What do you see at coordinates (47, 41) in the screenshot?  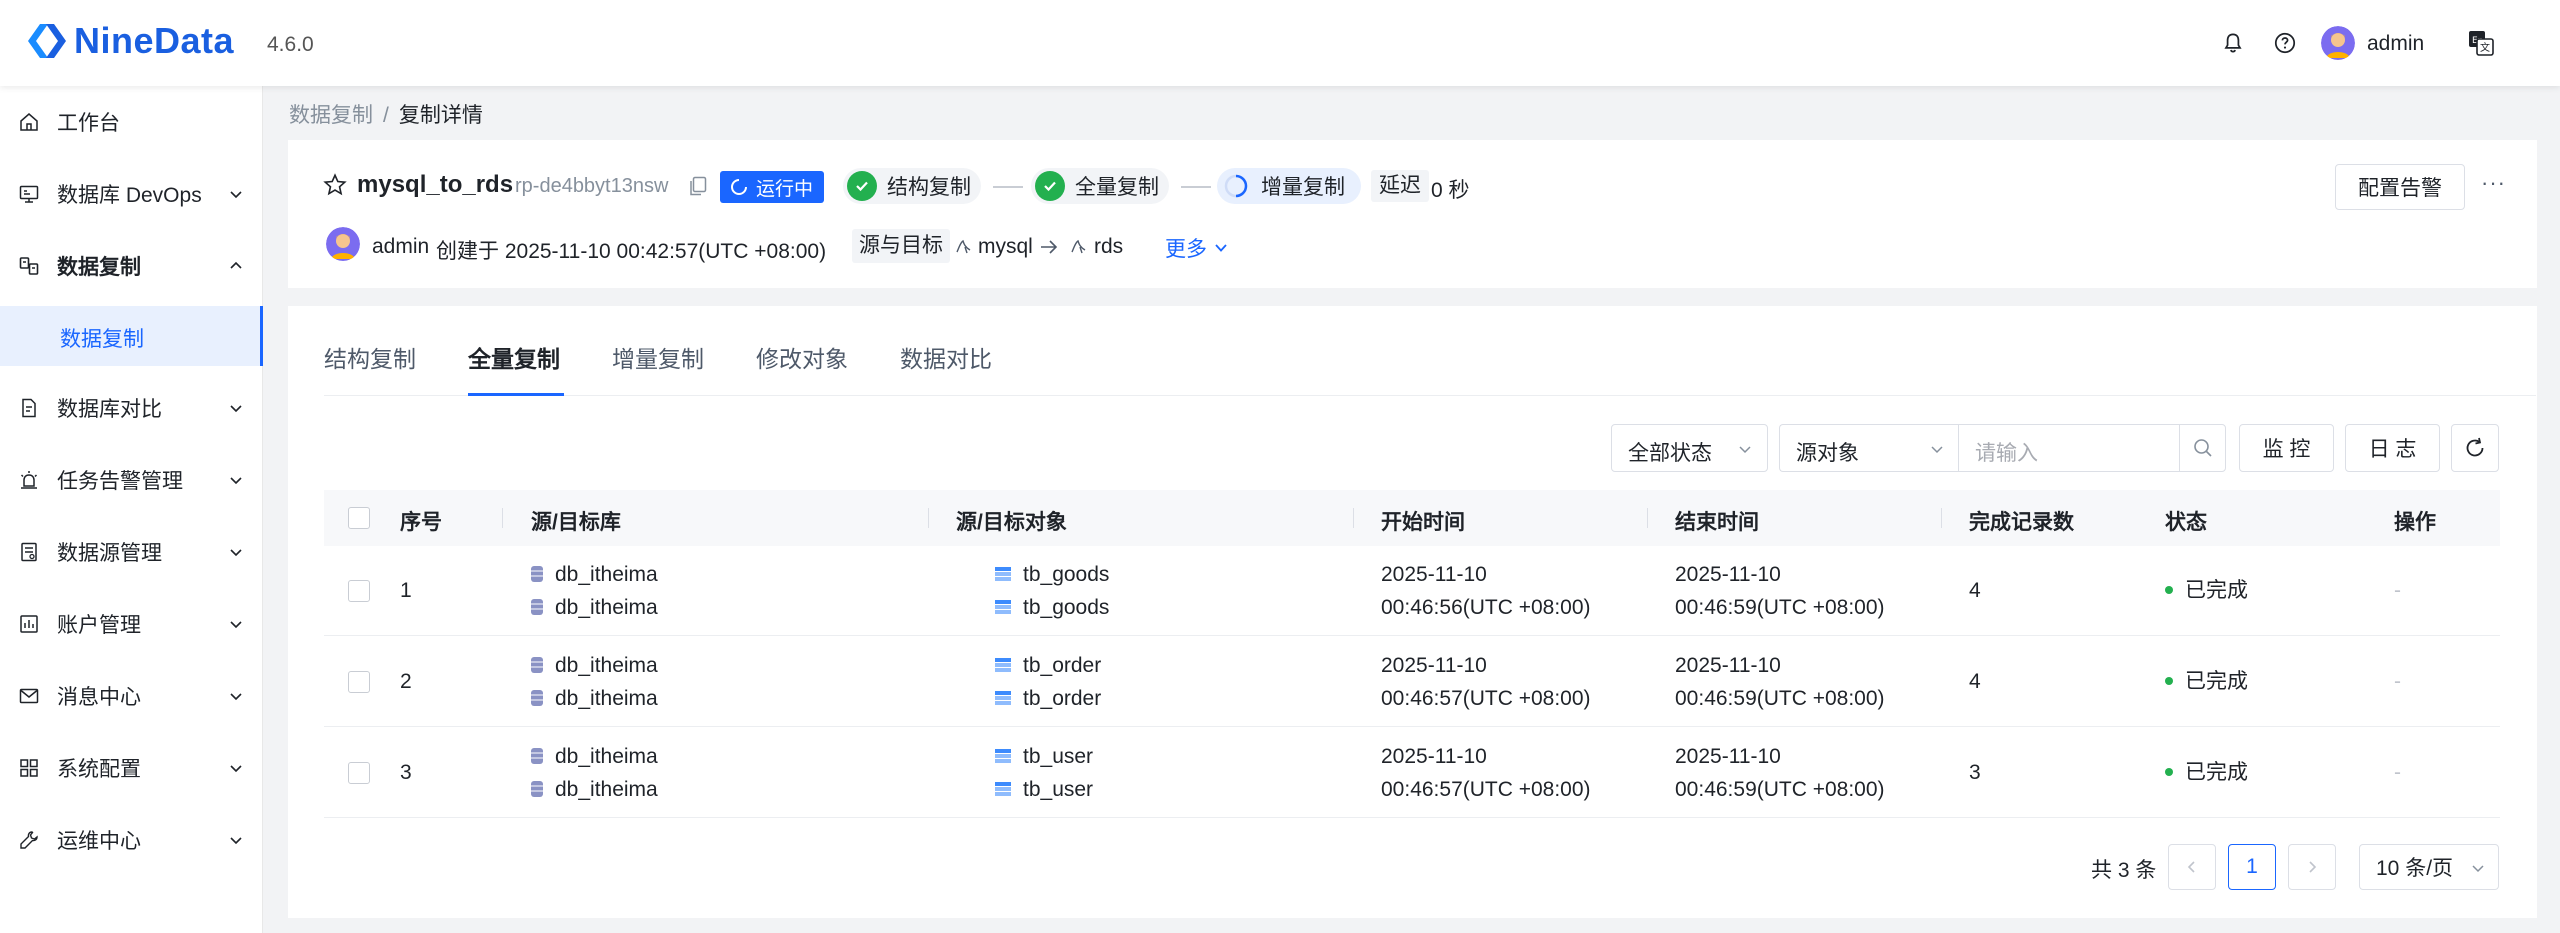 I see `ninedata-logo-icon` at bounding box center [47, 41].